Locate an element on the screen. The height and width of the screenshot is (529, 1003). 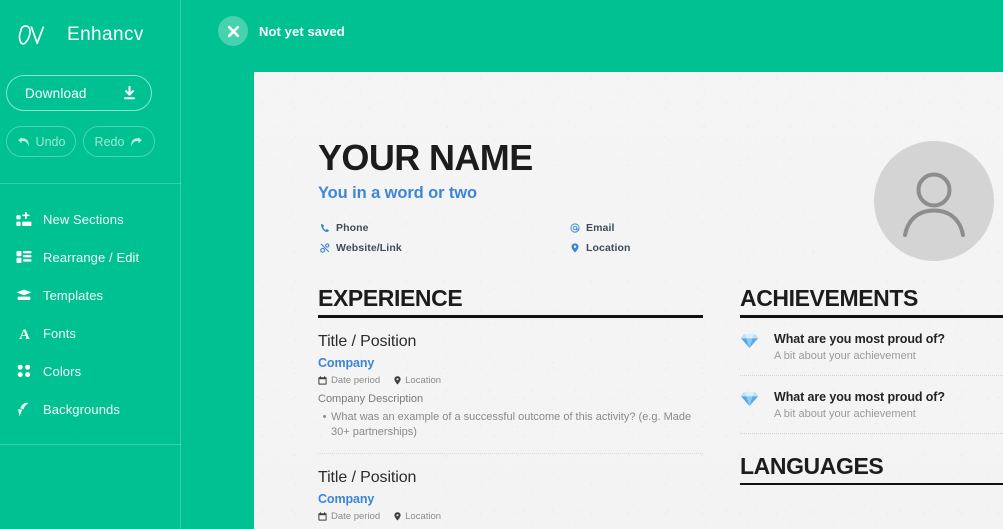
sidebar-item-templates: Templates is located at coordinates (90, 295).